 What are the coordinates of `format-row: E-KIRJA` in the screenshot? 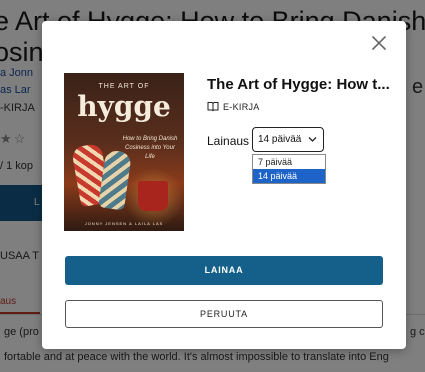 It's located at (233, 106).